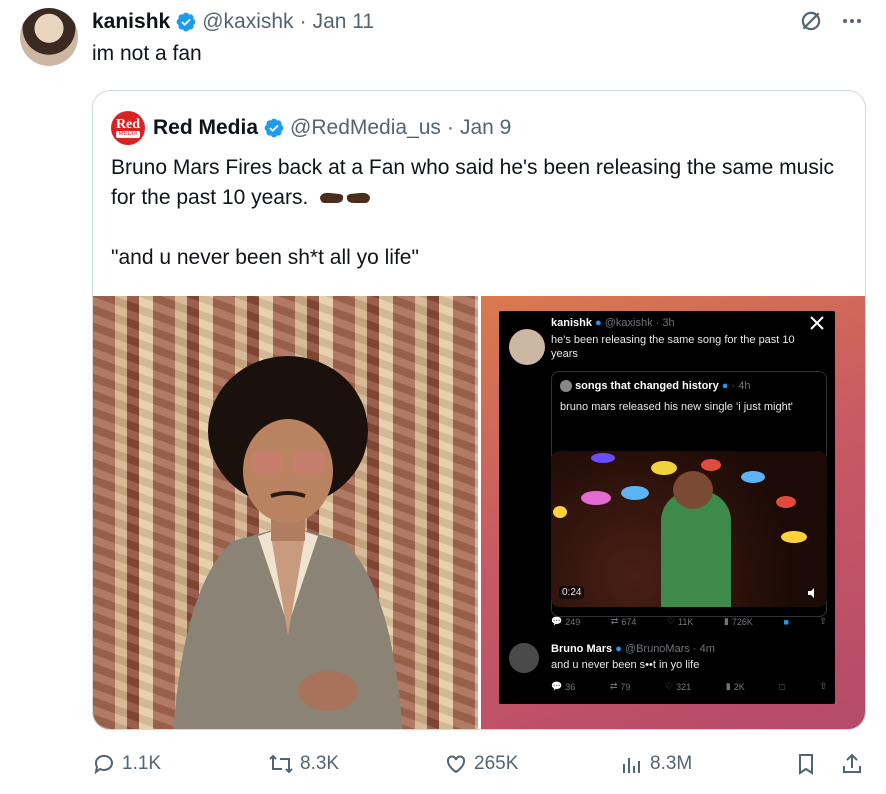  Describe the element at coordinates (742, 621) in the screenshot. I see `embedded-views: 726K` at that location.